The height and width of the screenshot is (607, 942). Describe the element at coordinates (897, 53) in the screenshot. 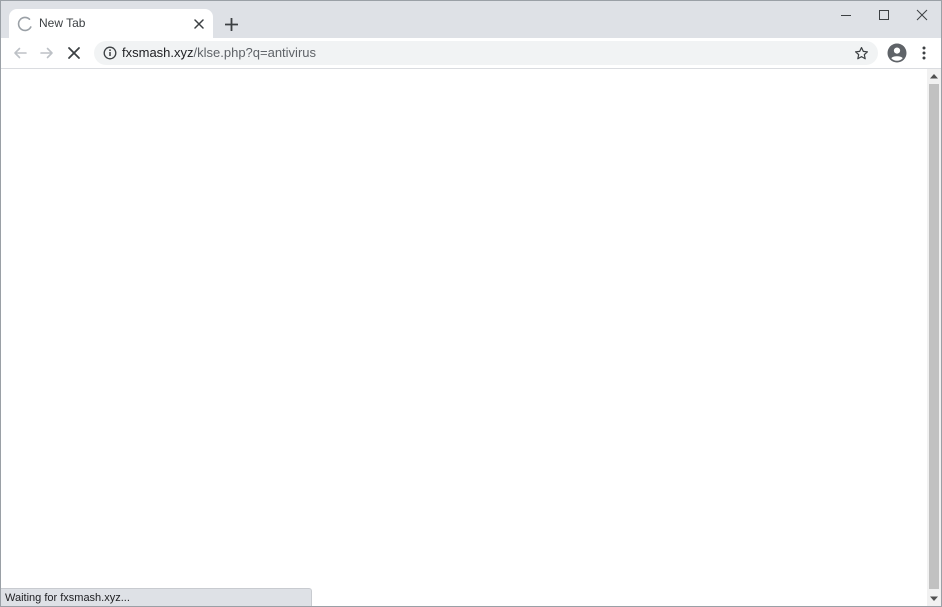

I see `account-circle-icon` at that location.